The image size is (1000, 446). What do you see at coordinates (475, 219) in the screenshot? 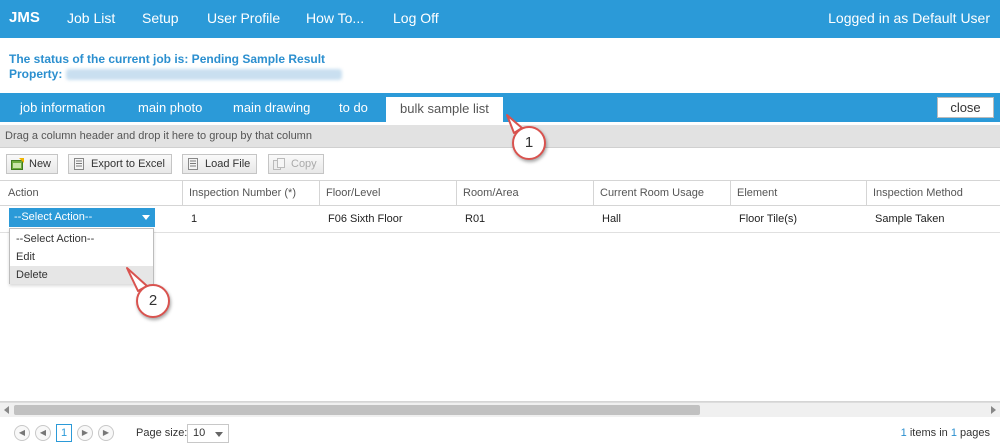
I see `cell-room-area: R01` at bounding box center [475, 219].